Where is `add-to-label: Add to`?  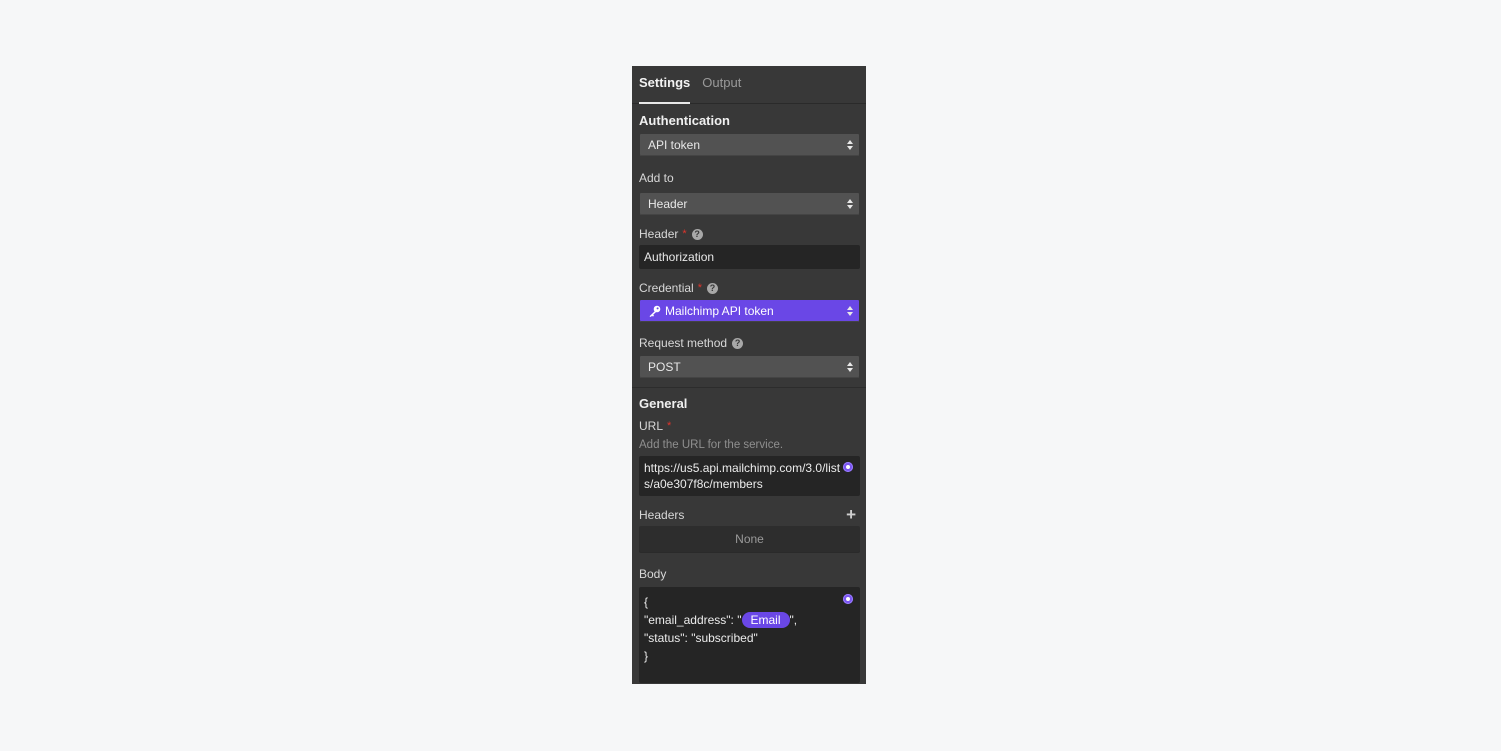 add-to-label: Add to is located at coordinates (749, 178).